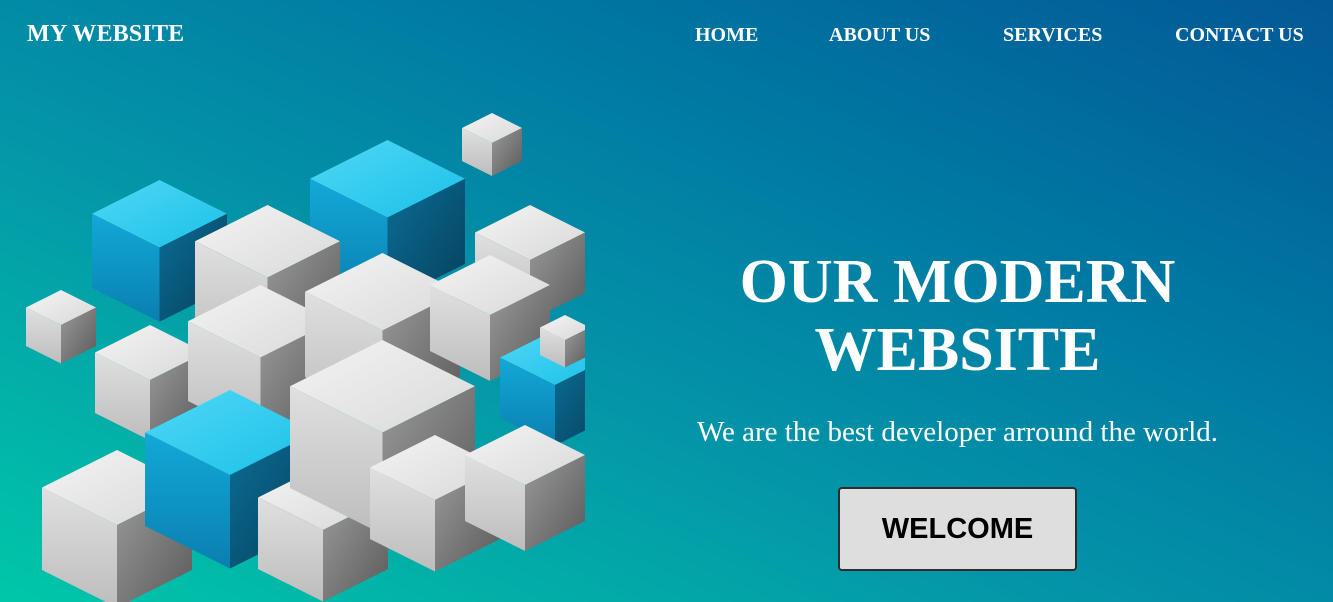 This screenshot has height=602, width=1333. Describe the element at coordinates (1052, 35) in the screenshot. I see `nav-services: SERVICES` at that location.